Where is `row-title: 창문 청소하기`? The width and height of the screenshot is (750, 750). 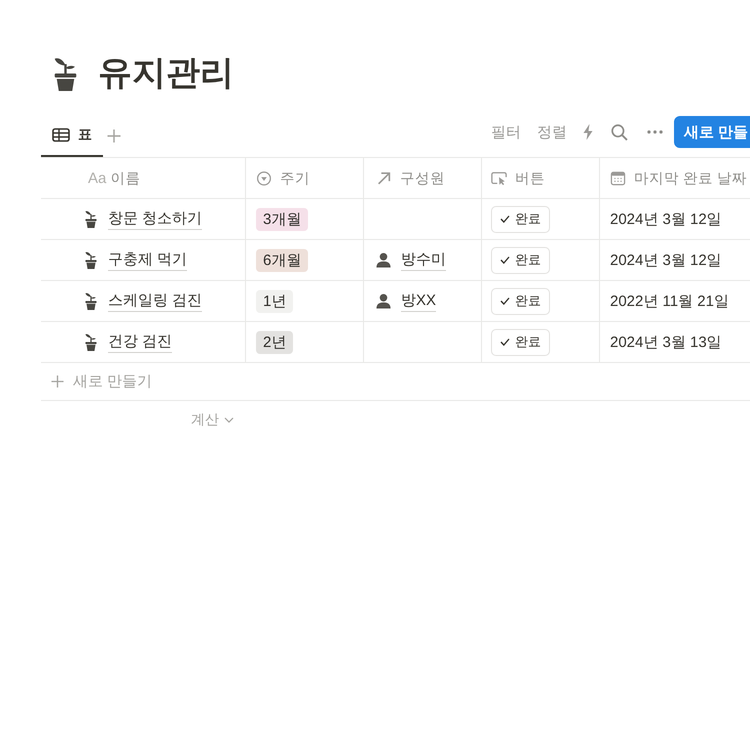 row-title: 창문 청소하기 is located at coordinates (155, 219).